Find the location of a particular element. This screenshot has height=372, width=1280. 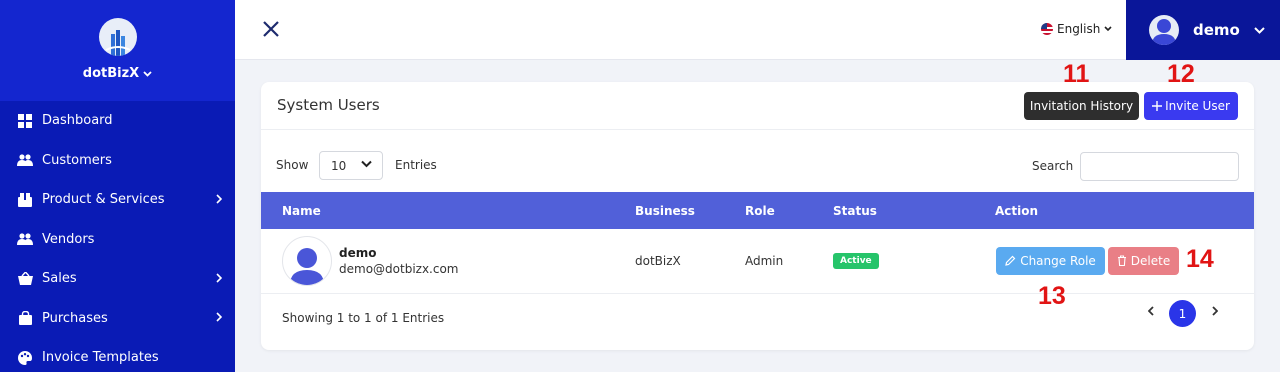

grid-icon is located at coordinates (25, 121).